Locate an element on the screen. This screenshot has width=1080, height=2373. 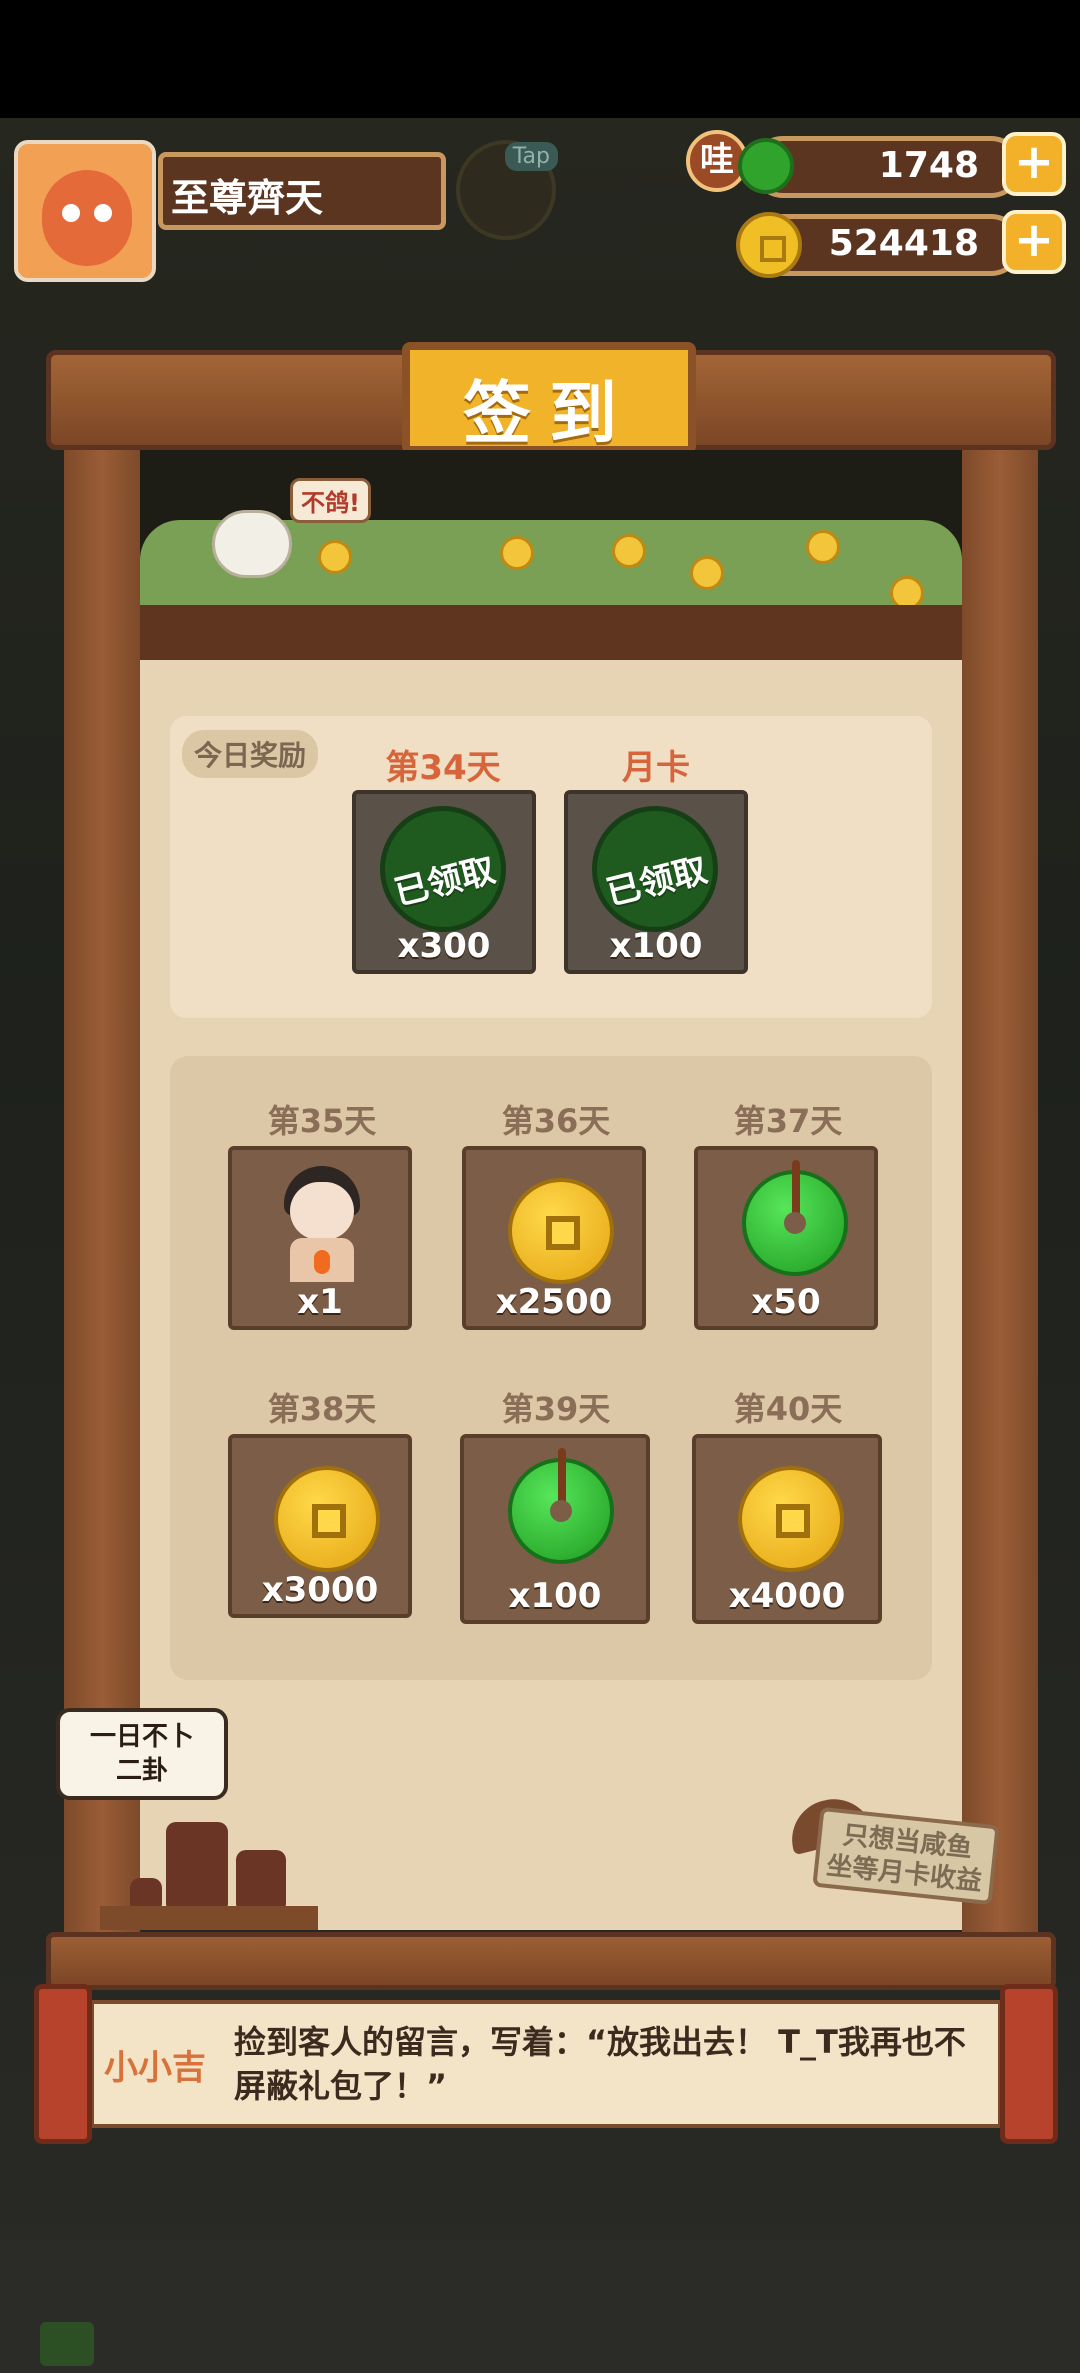
player-name: 至尊齊天 is located at coordinates (247, 198).